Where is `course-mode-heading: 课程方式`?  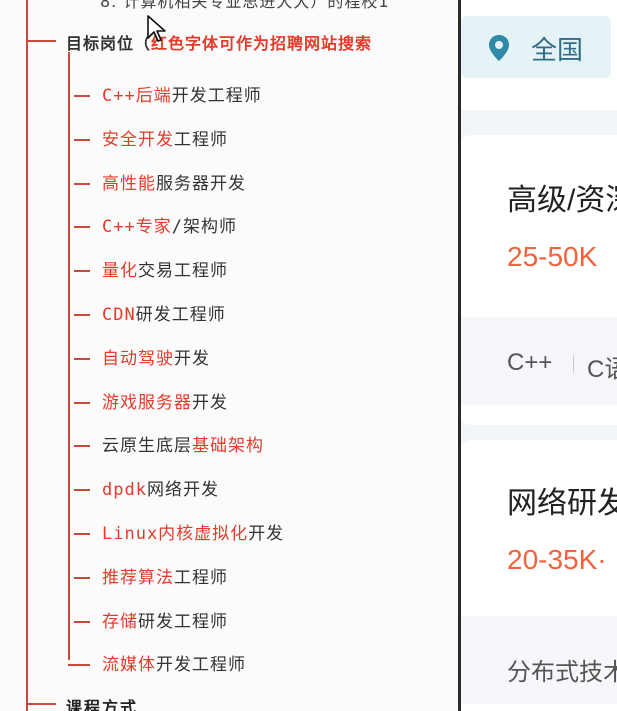 course-mode-heading: 课程方式 is located at coordinates (102, 704).